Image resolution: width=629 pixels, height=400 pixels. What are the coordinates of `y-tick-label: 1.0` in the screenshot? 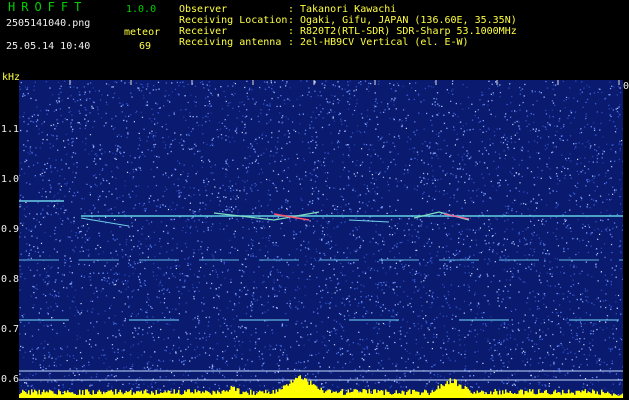 It's located at (10, 179).